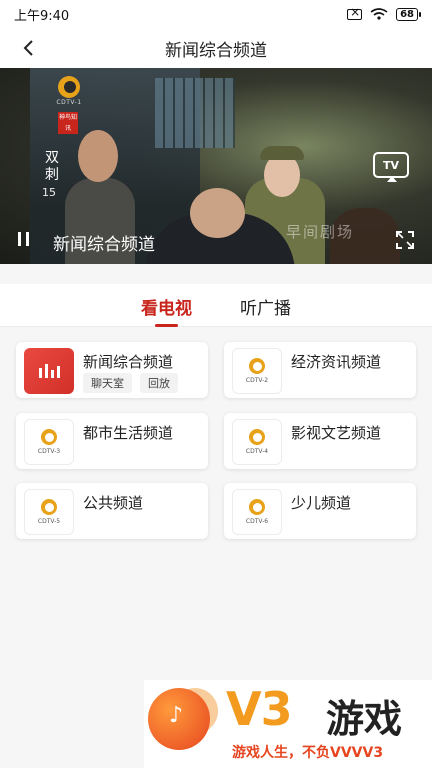  I want to click on channel-logo-icon: CDTV-4, so click(257, 442).